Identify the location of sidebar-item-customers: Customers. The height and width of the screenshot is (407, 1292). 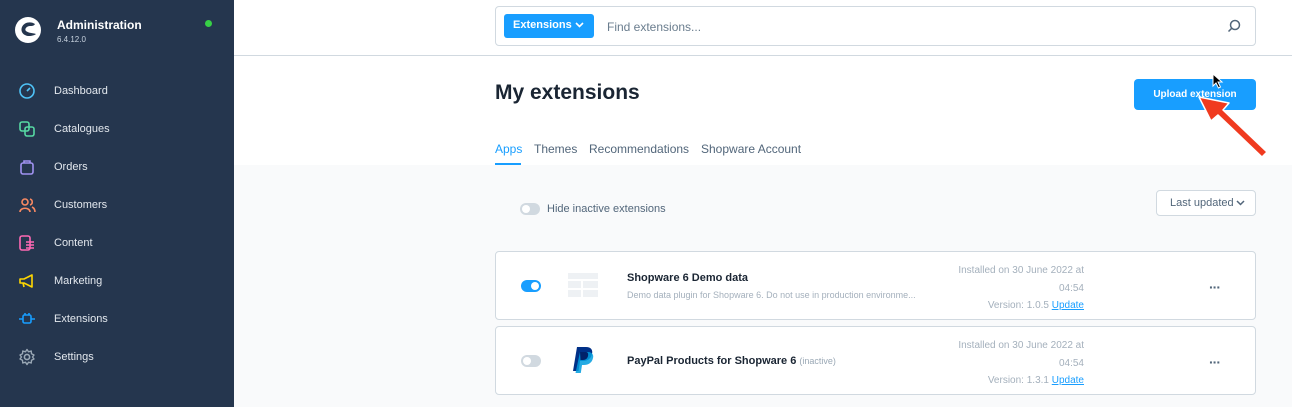
(117, 205).